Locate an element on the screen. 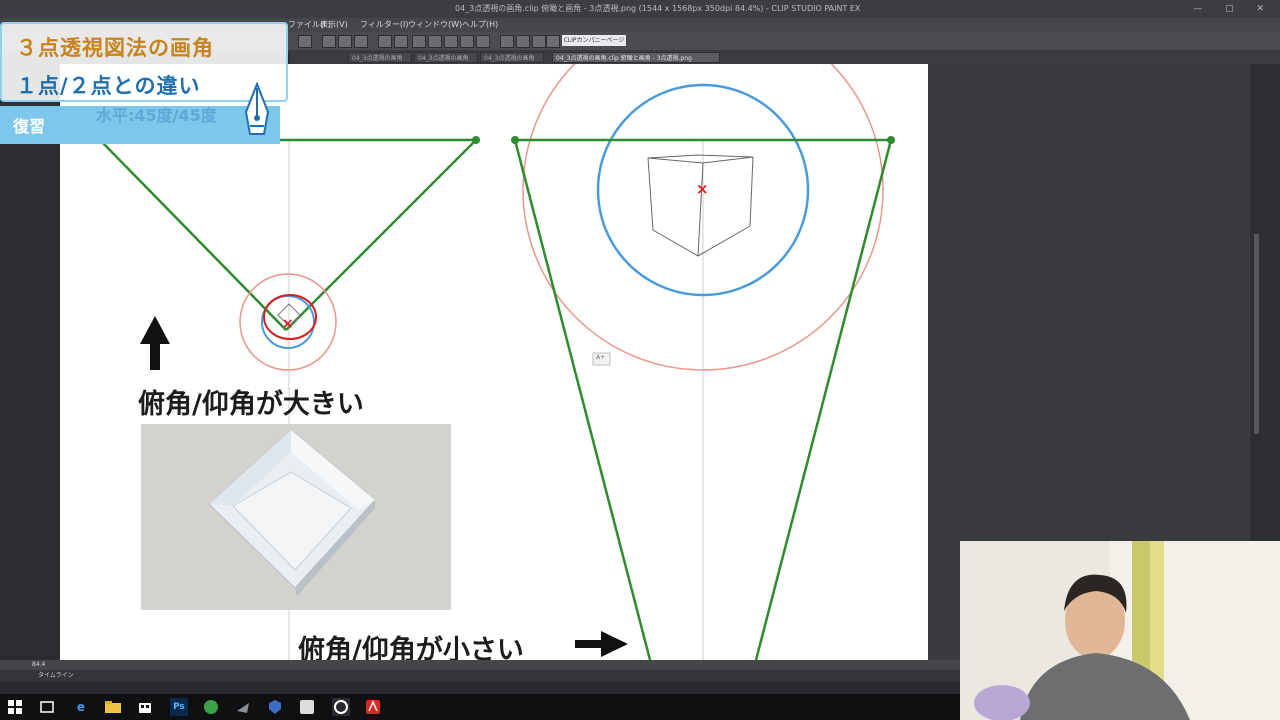 This screenshot has width=1280, height=720. timeline-track is located at coordinates (480, 688).